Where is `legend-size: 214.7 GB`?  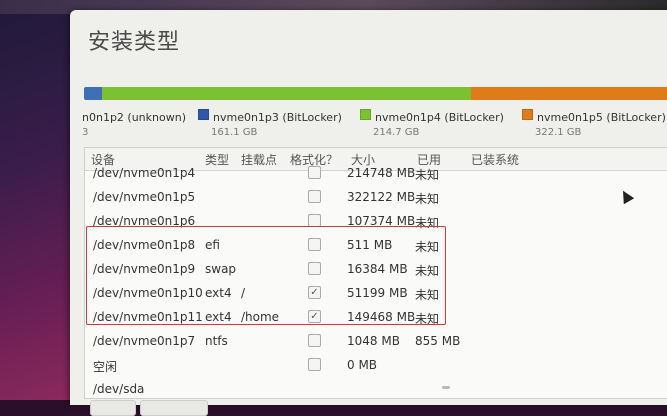 legend-size: 214.7 GB is located at coordinates (396, 132).